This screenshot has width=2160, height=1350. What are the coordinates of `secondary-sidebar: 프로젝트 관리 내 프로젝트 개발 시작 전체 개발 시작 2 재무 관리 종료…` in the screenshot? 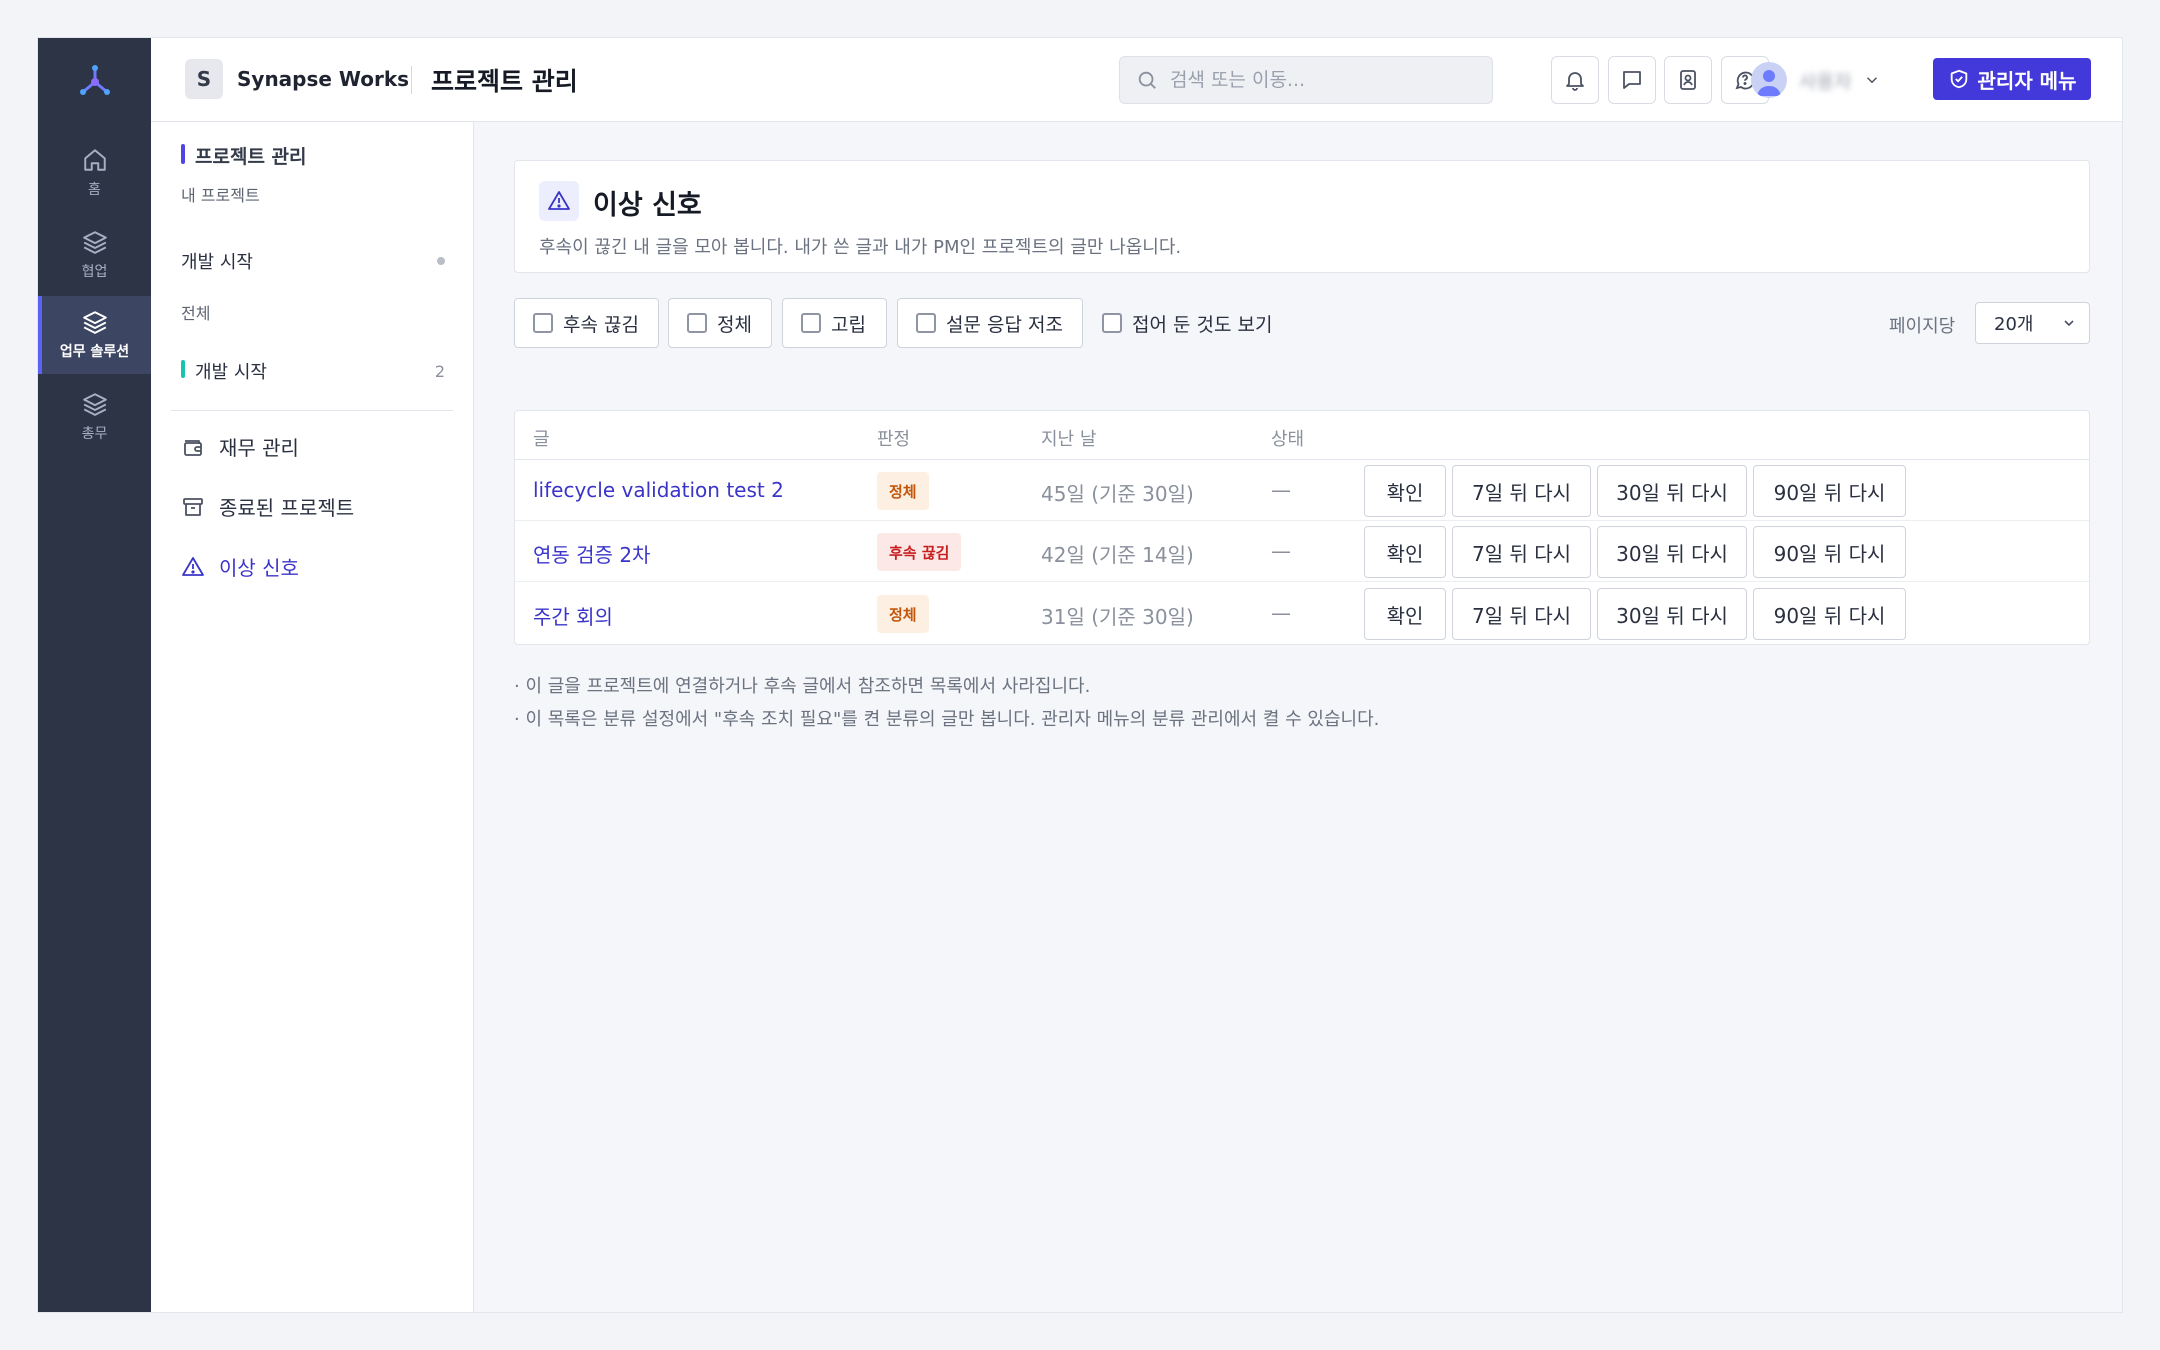 It's located at (312, 717).